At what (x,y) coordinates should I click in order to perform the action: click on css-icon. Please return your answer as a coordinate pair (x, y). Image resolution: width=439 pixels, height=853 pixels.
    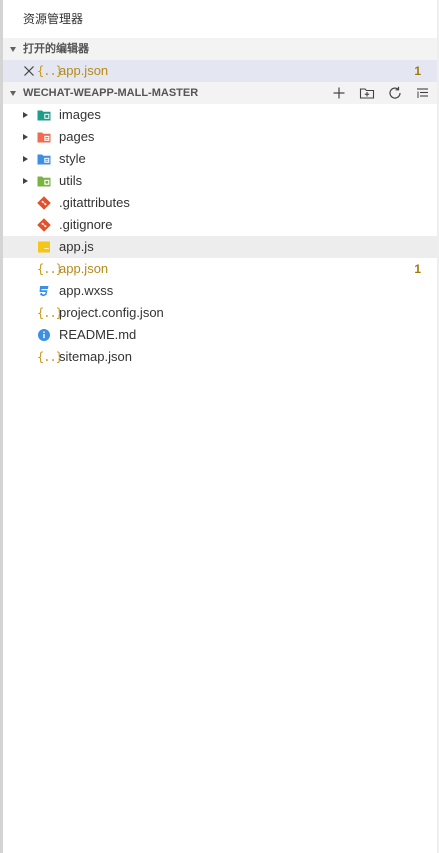
    Looking at the image, I should click on (44, 291).